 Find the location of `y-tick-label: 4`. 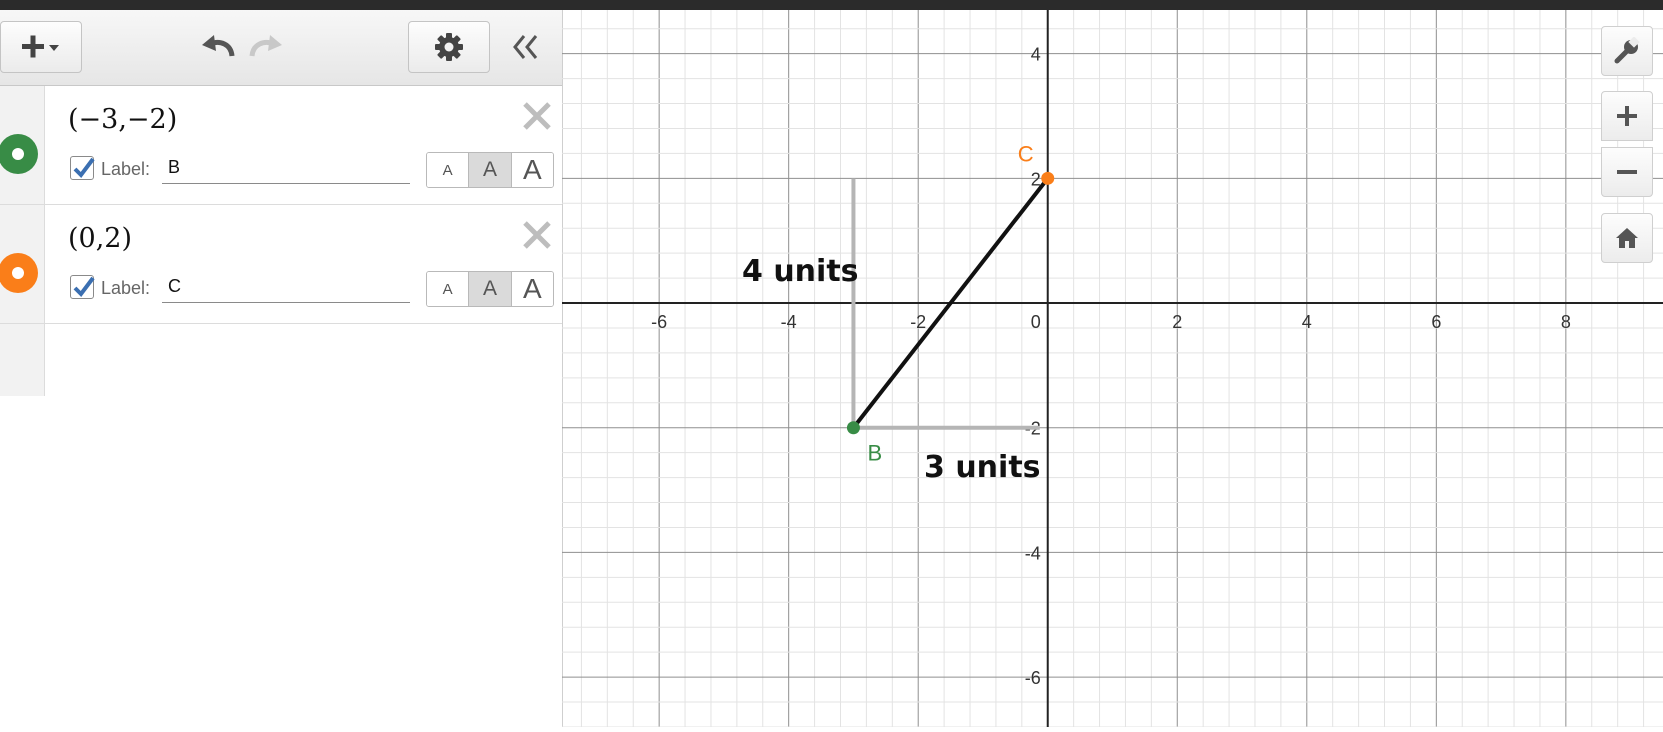

y-tick-label: 4 is located at coordinates (1036, 55).